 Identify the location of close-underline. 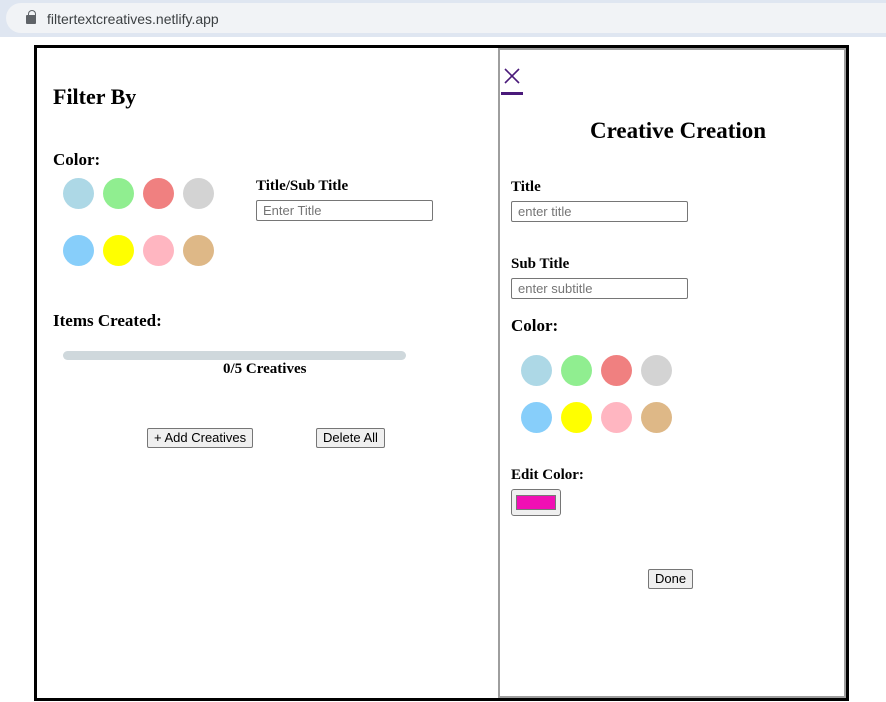
(512, 93).